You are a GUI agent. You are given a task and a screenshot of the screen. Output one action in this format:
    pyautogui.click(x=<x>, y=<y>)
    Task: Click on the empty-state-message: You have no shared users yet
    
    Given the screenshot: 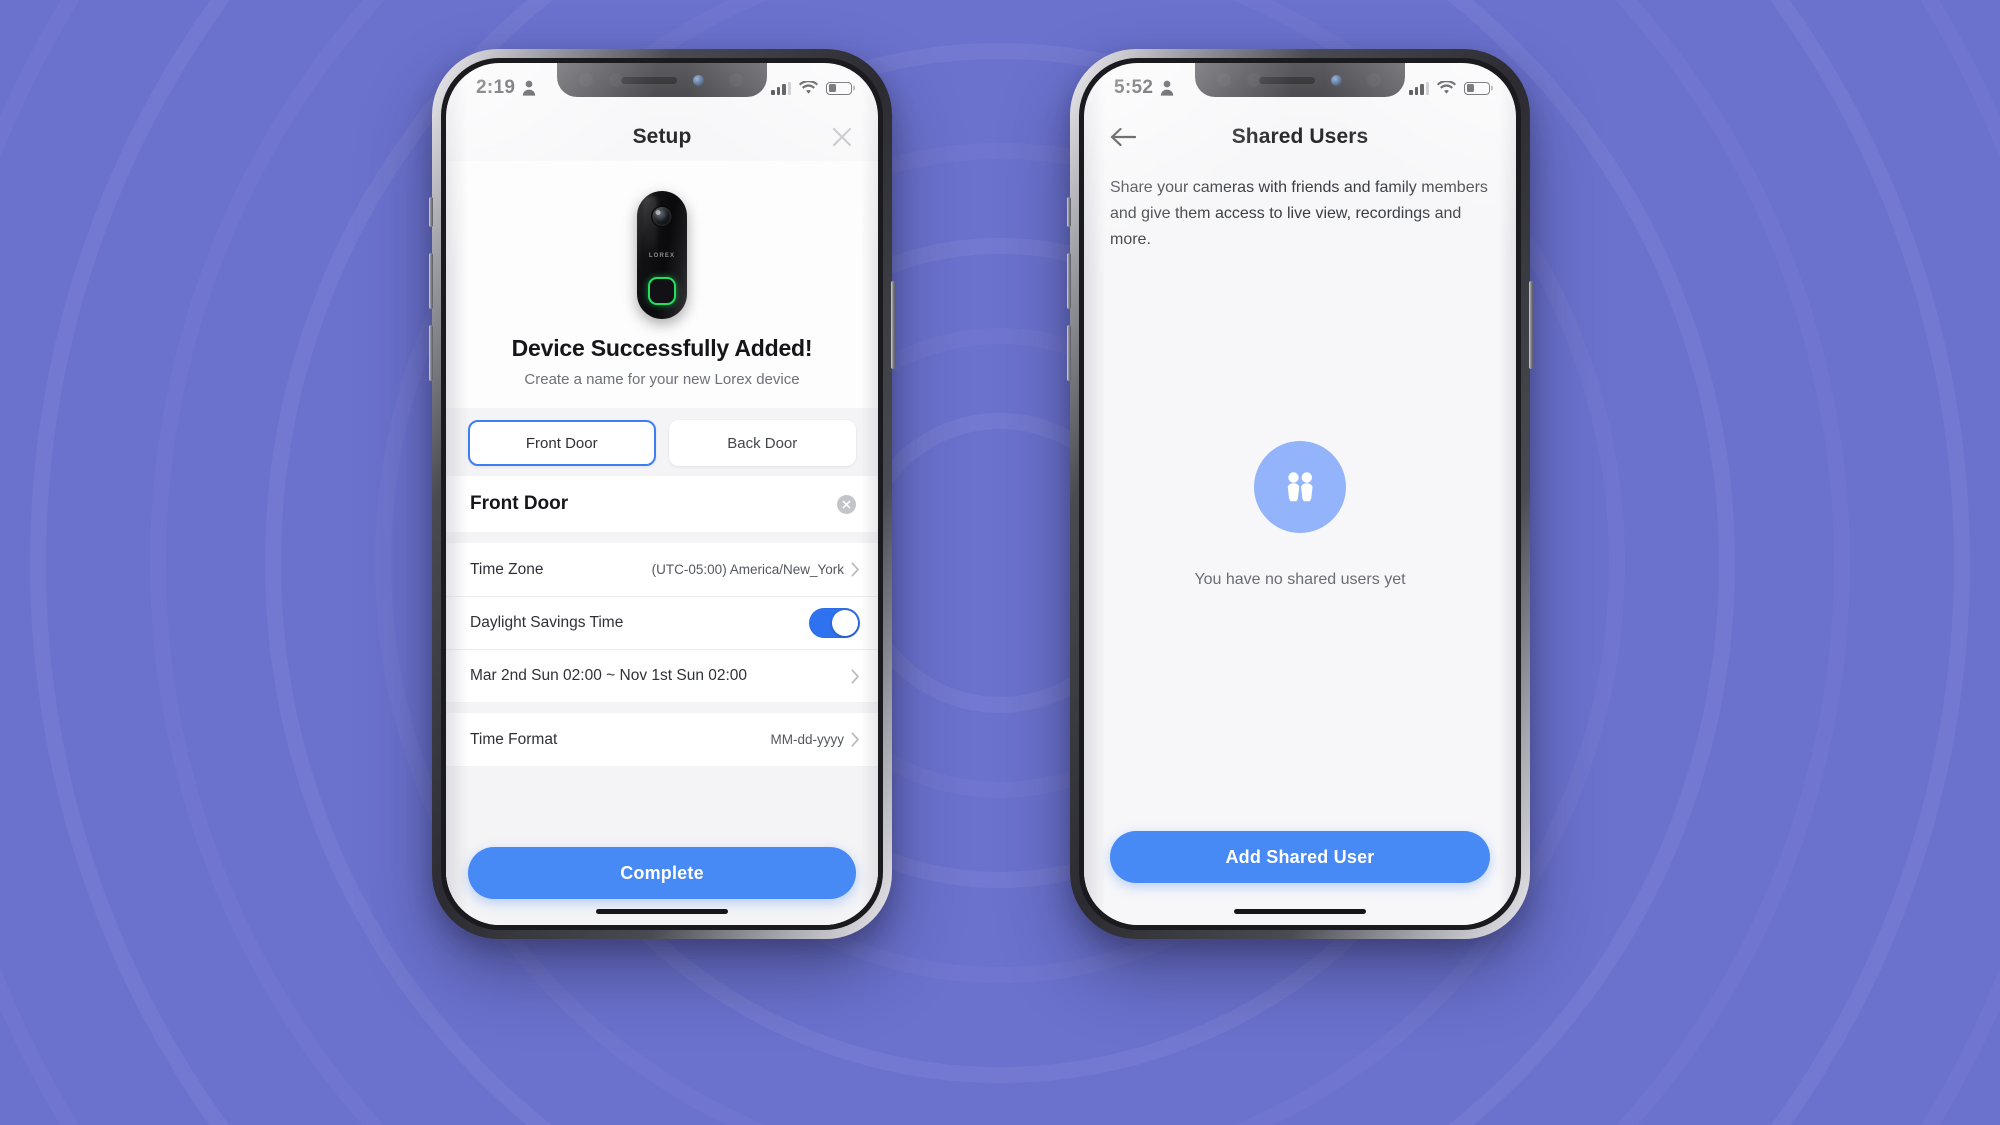 What is the action you would take?
    pyautogui.click(x=1300, y=579)
    